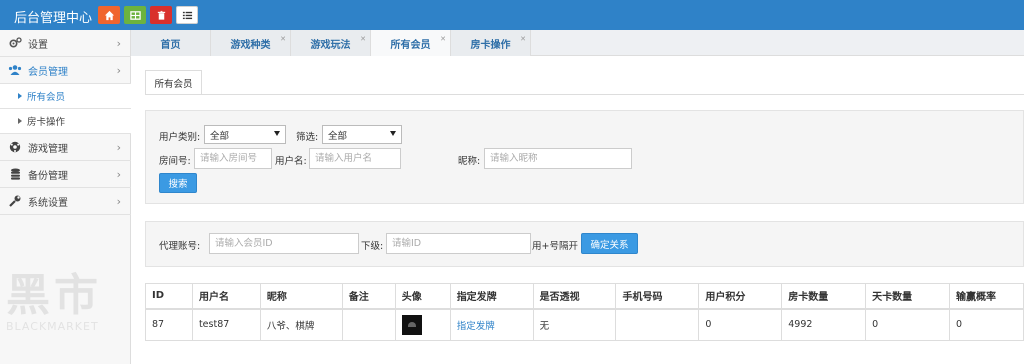 This screenshot has width=1024, height=364. What do you see at coordinates (301, 296) in the screenshot?
I see `col-header: 昵称` at bounding box center [301, 296].